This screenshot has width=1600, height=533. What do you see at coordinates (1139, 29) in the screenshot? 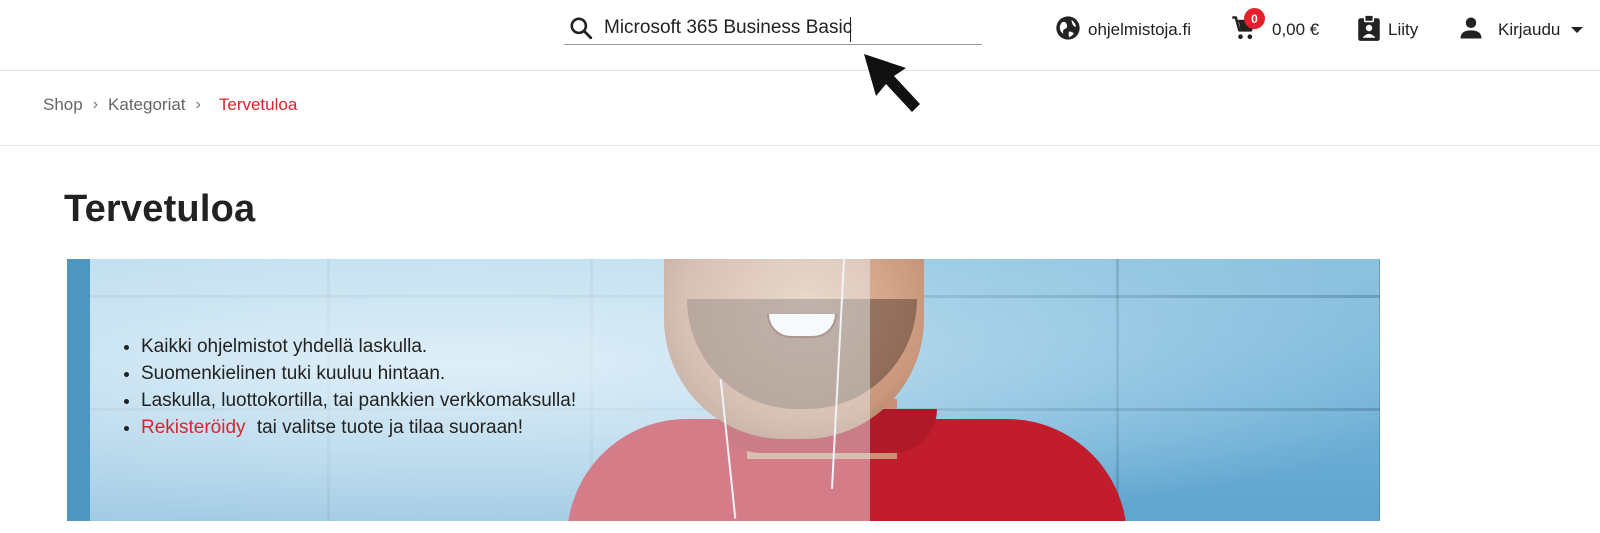
I see `site-label: ohjelmistoja.fi` at bounding box center [1139, 29].